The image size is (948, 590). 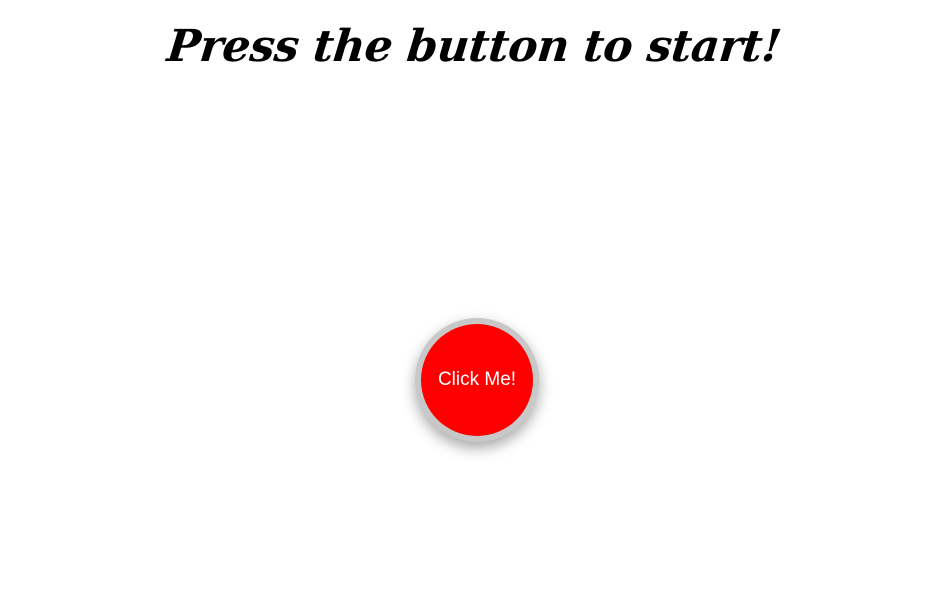 I want to click on start-button-ring: Click Me!, so click(x=477, y=380).